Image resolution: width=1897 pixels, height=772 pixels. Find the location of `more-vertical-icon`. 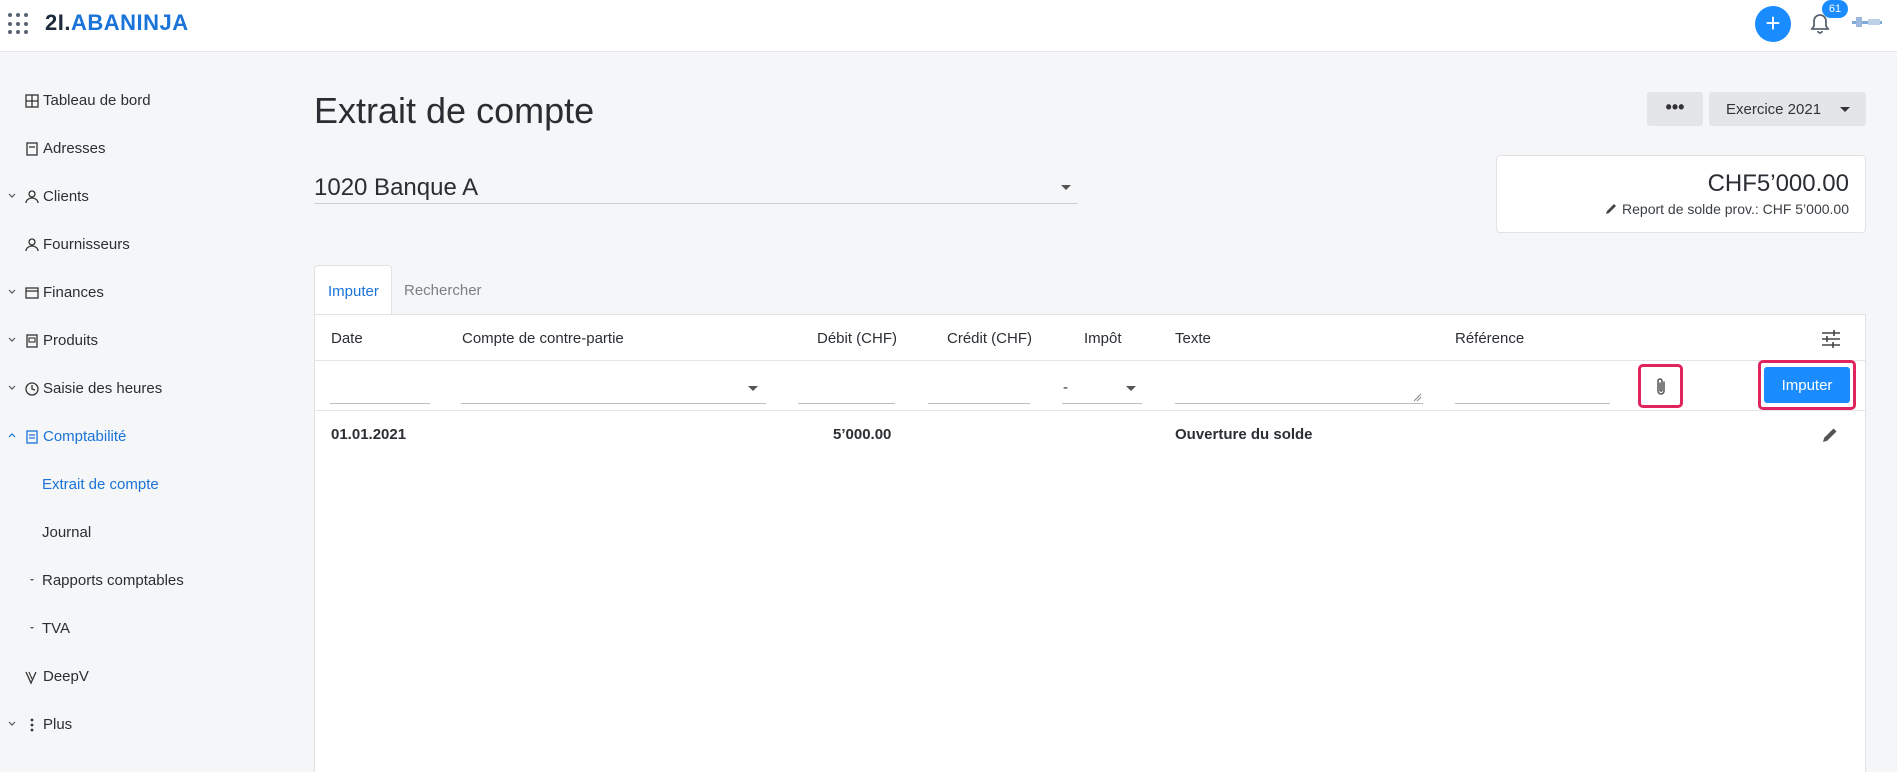

more-vertical-icon is located at coordinates (32, 725).